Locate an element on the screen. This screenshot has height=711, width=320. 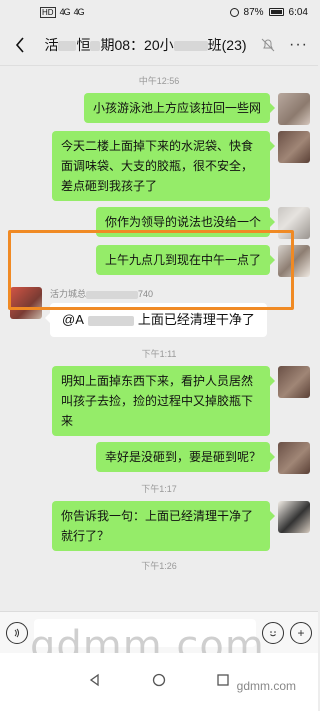
title-middle: 恒 is located at coordinates (83, 44).